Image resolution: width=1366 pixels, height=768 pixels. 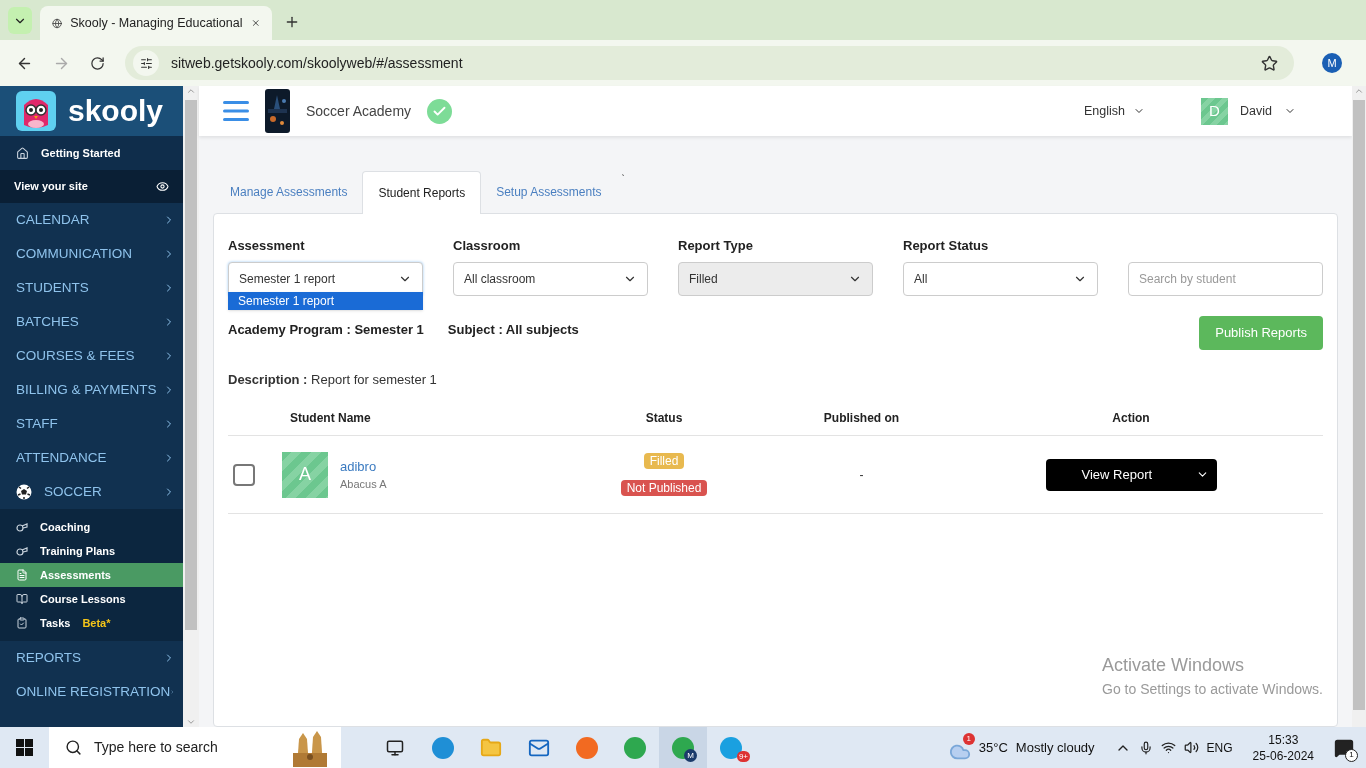 What do you see at coordinates (861, 418) in the screenshot?
I see `column-header: Published on` at bounding box center [861, 418].